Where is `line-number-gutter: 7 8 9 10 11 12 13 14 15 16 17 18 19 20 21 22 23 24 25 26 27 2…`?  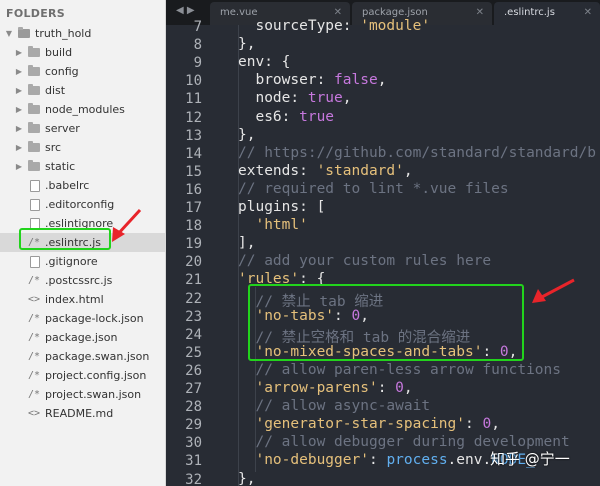 line-number-gutter: 7 8 9 10 11 12 13 14 15 16 17 18 19 20 21 22 23 24 25 26 27 2… is located at coordinates (197, 252).